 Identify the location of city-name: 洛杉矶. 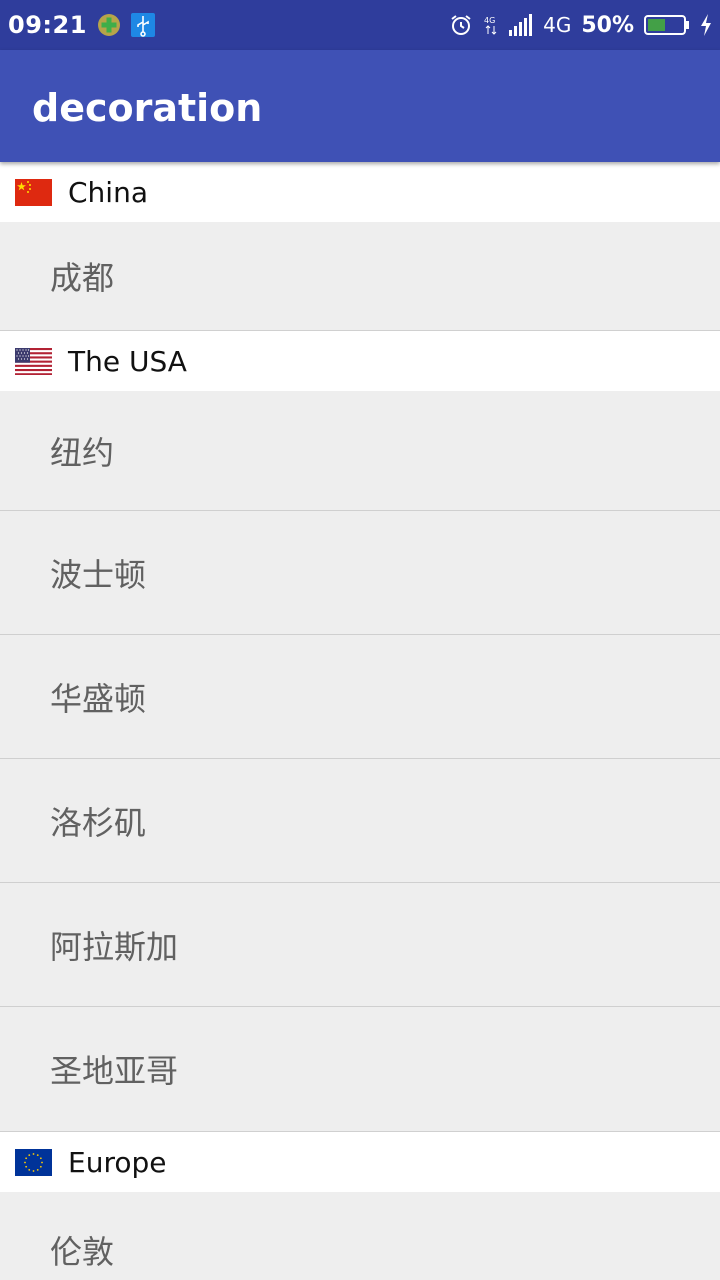
(98, 822).